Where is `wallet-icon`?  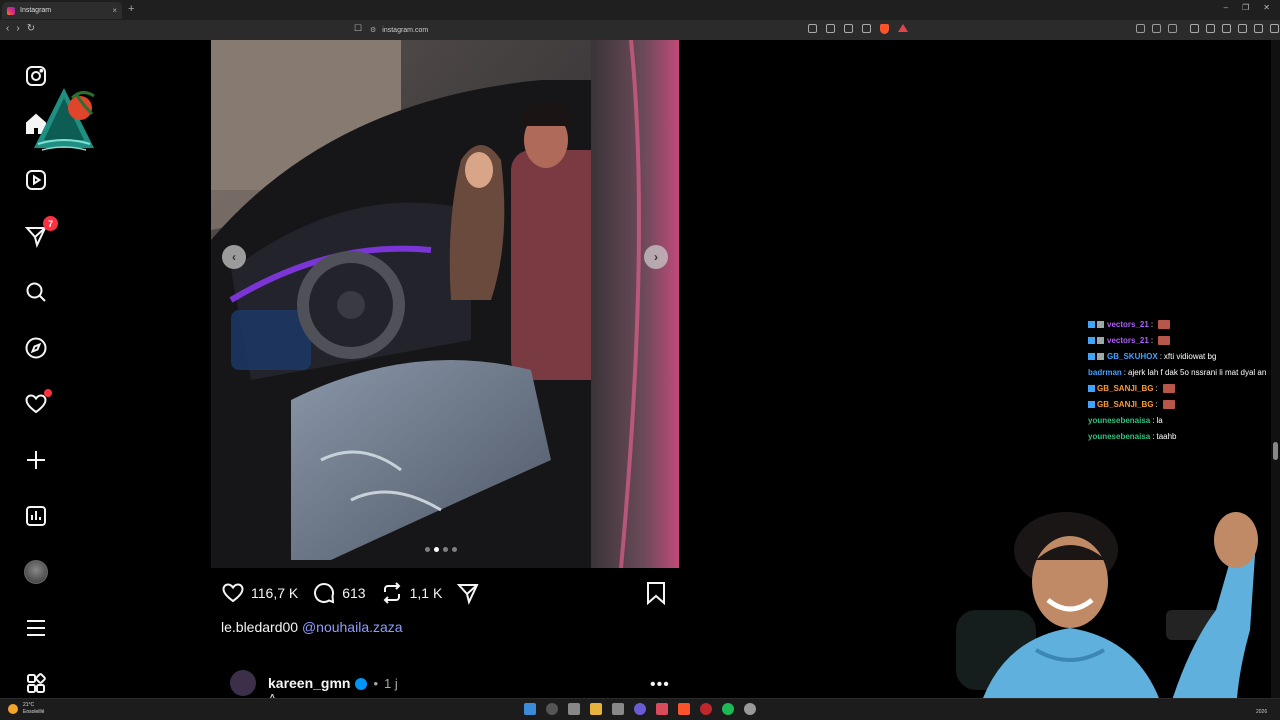 wallet-icon is located at coordinates (1242, 28).